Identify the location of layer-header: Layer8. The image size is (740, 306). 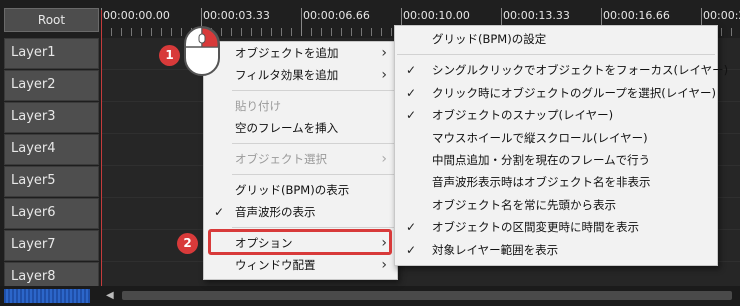
(51, 274).